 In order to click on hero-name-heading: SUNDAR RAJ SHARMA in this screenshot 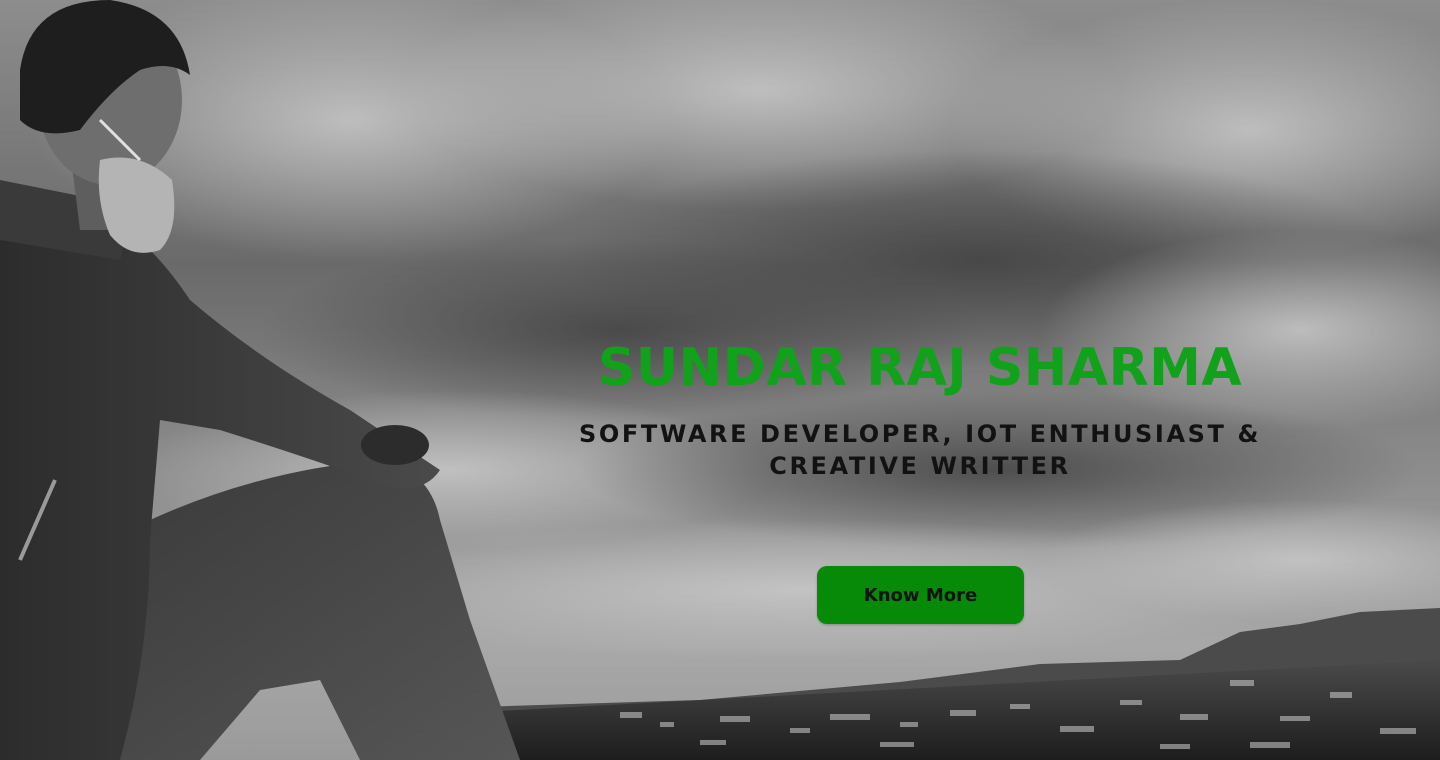, I will do `click(920, 368)`.